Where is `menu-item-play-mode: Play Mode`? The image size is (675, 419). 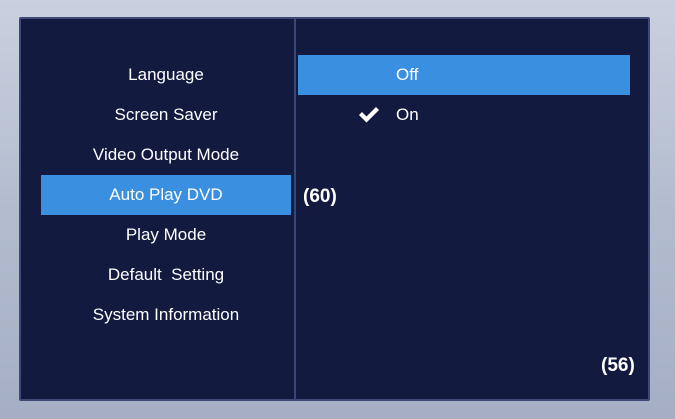
menu-item-play-mode: Play Mode is located at coordinates (166, 235).